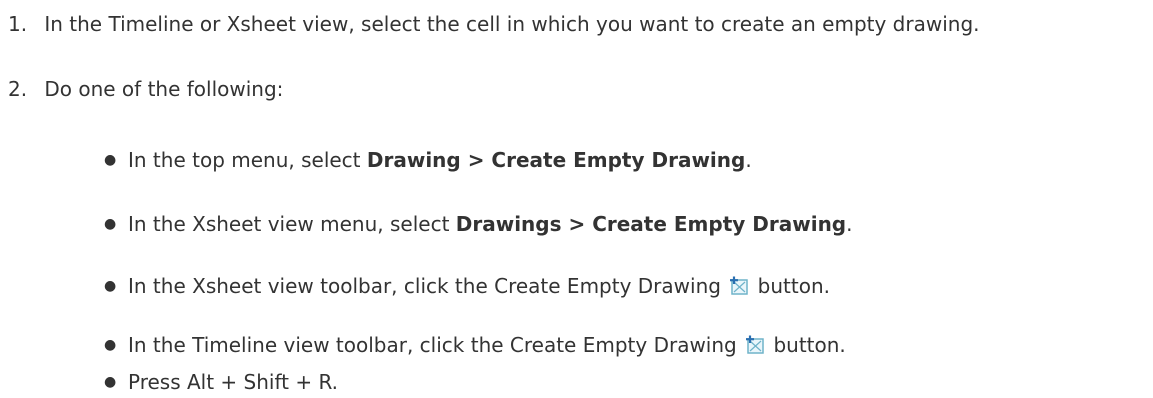  I want to click on menu-path: Drawing > Create Empty Drawing, so click(556, 160).